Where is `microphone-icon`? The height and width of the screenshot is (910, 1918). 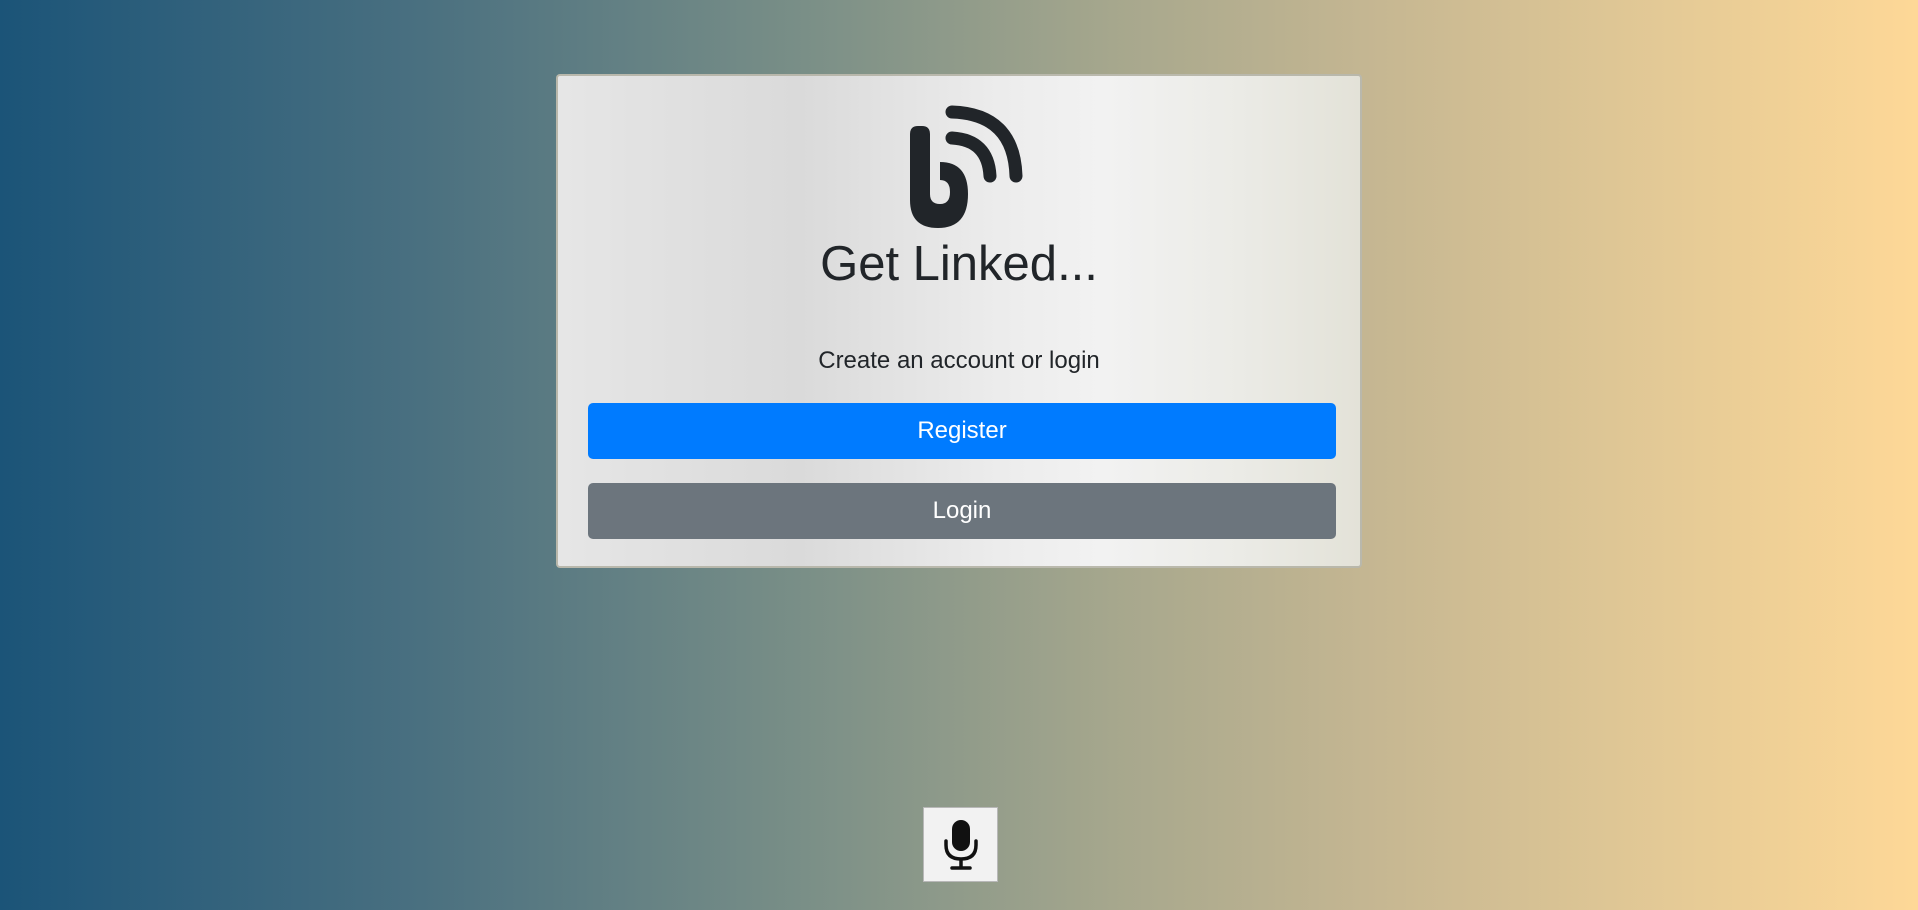
microphone-icon is located at coordinates (961, 845).